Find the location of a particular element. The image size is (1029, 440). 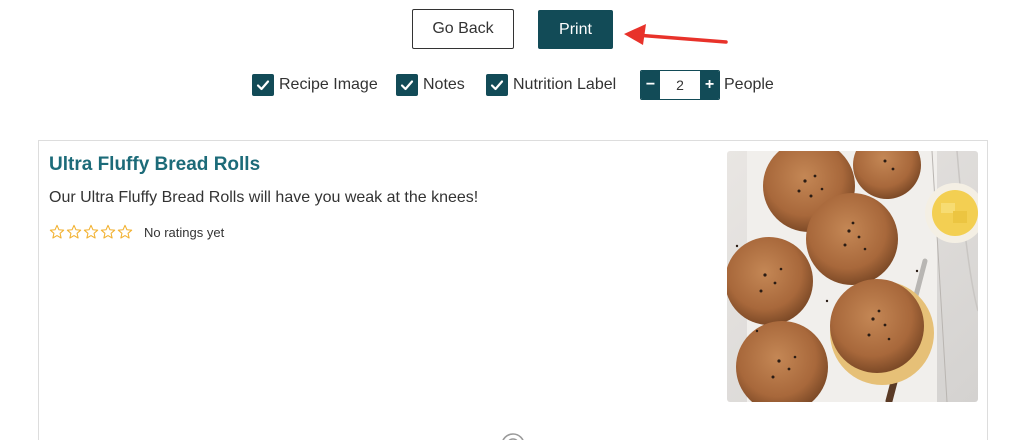

servings-input is located at coordinates (680, 85).